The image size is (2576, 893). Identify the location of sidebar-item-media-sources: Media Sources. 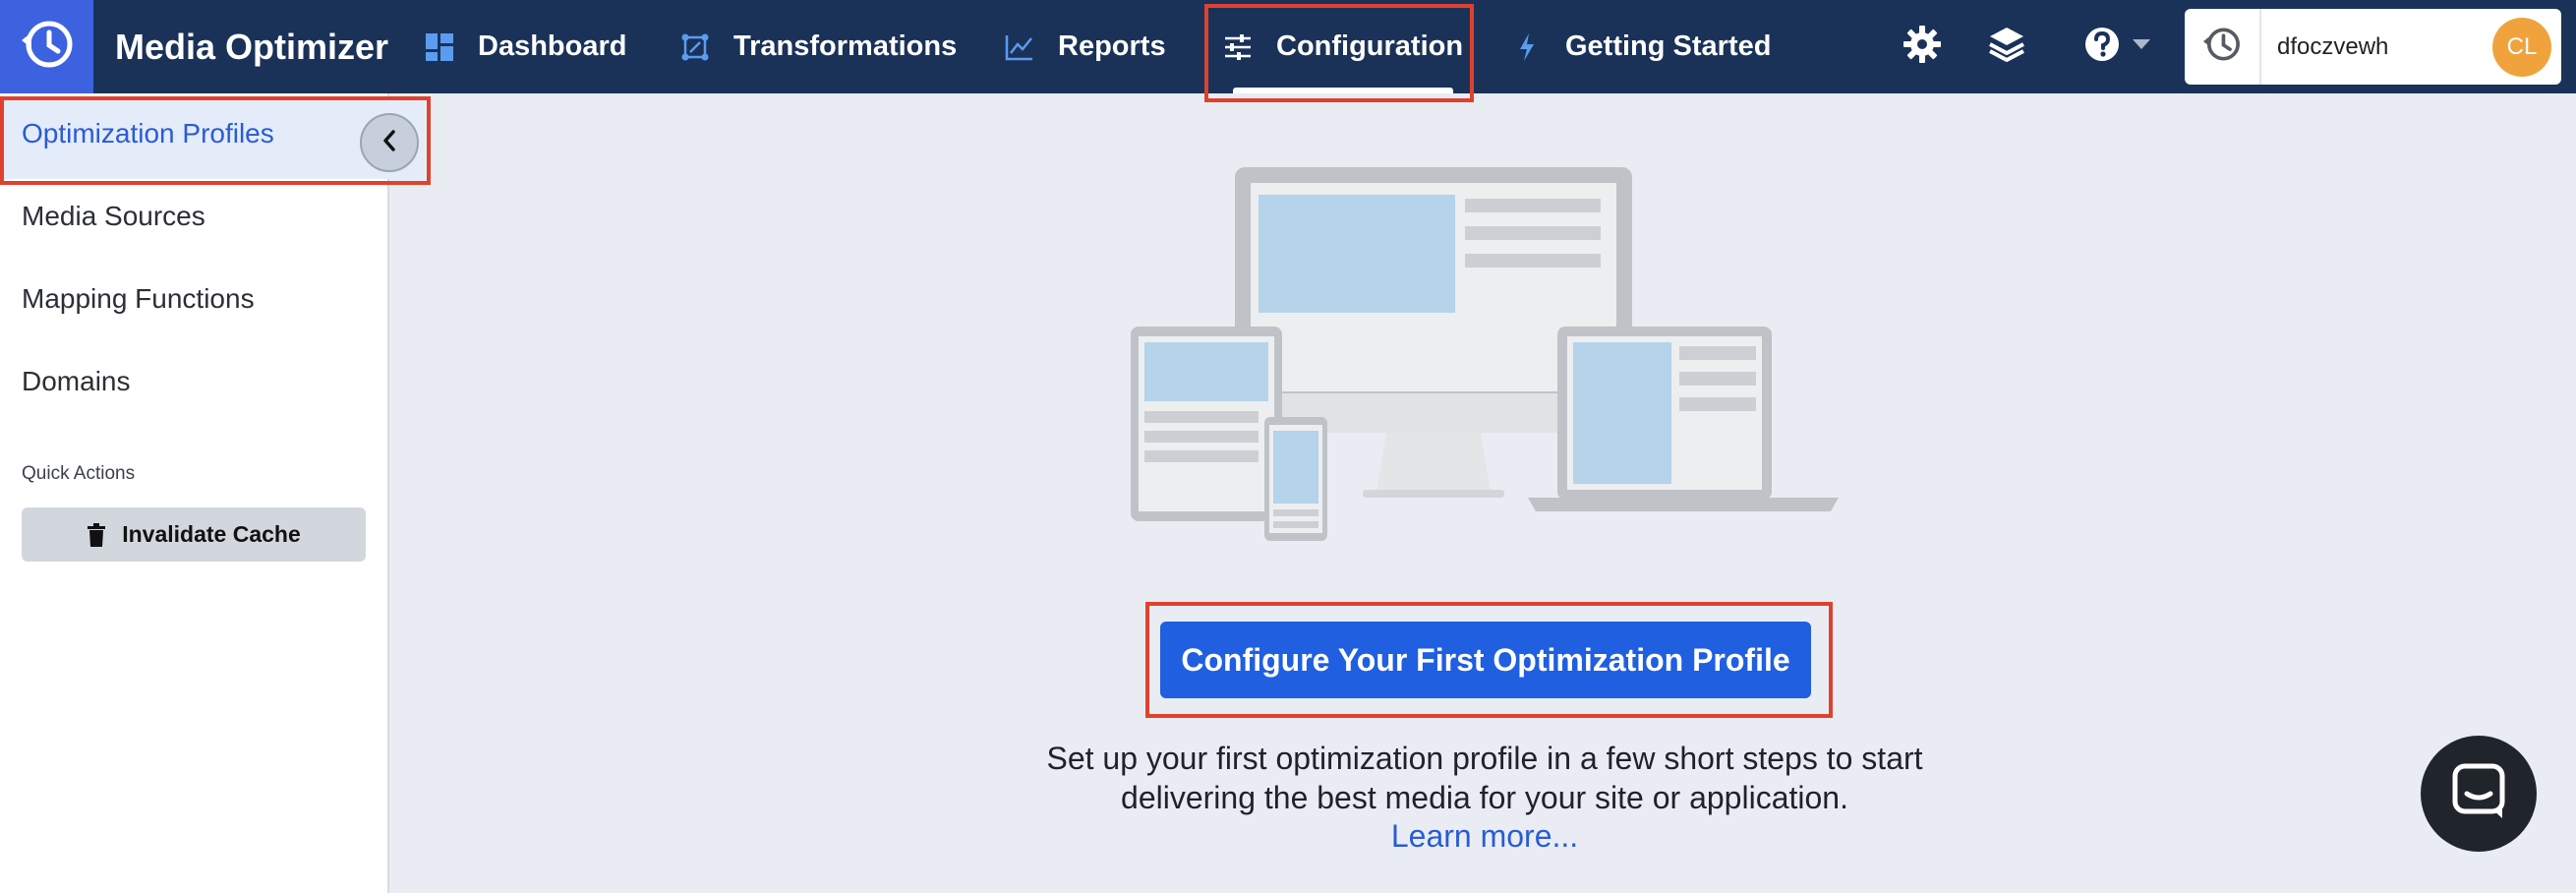
(113, 216).